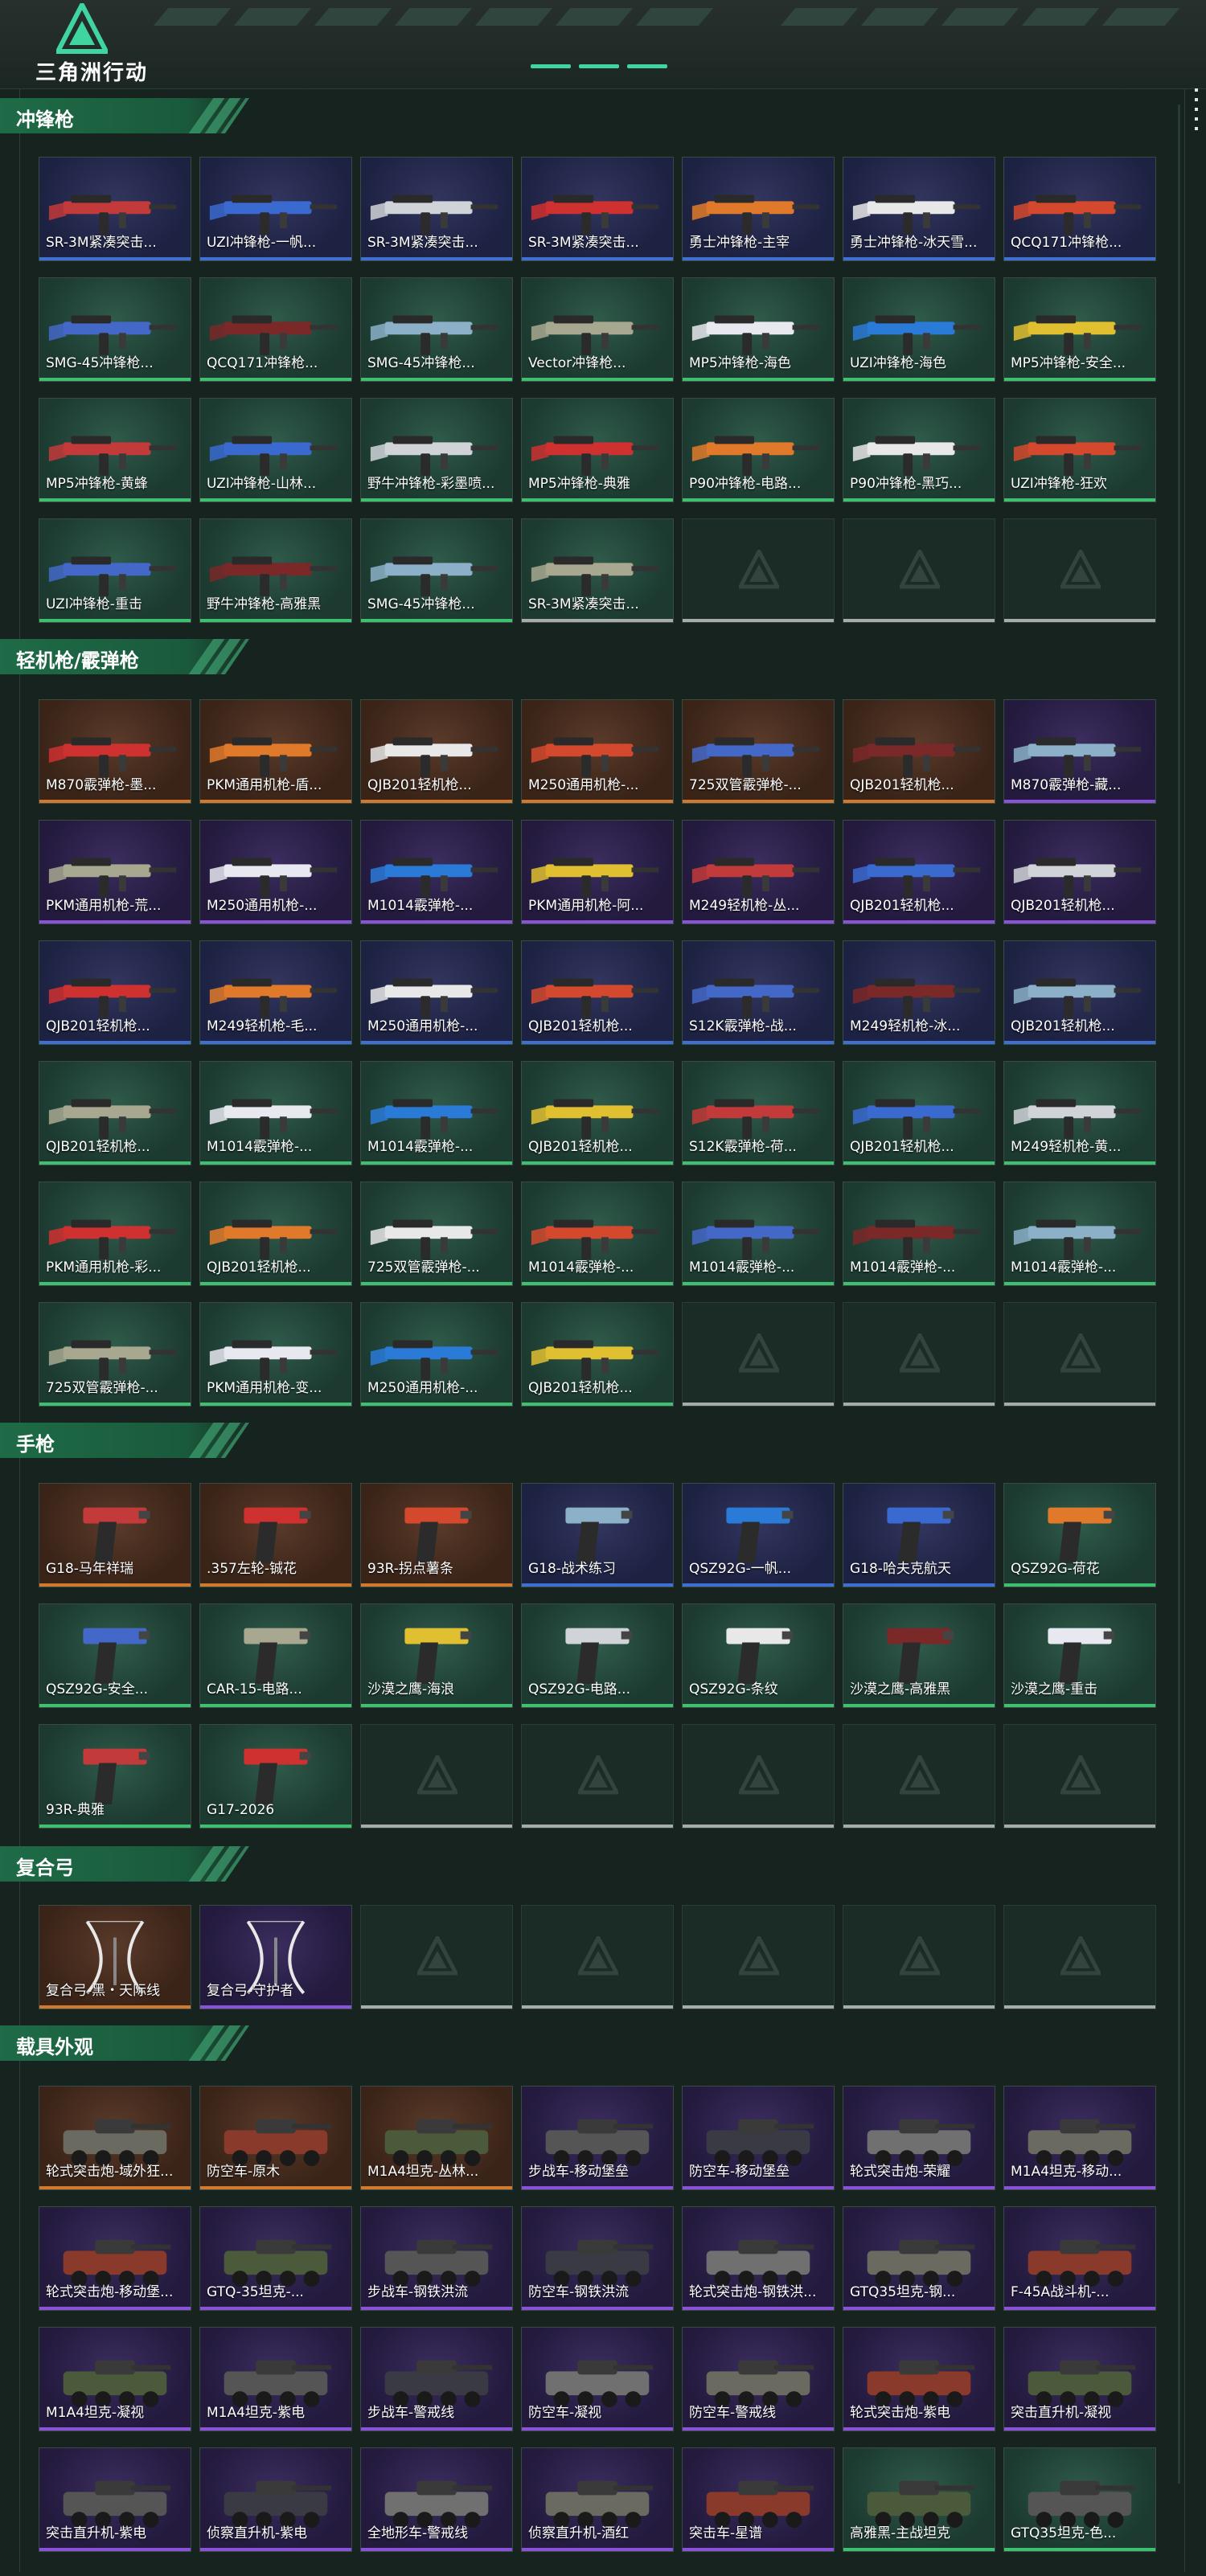  Describe the element at coordinates (115, 570) in the screenshot. I see `item-tile: UZI冲锋枪-重击` at that location.